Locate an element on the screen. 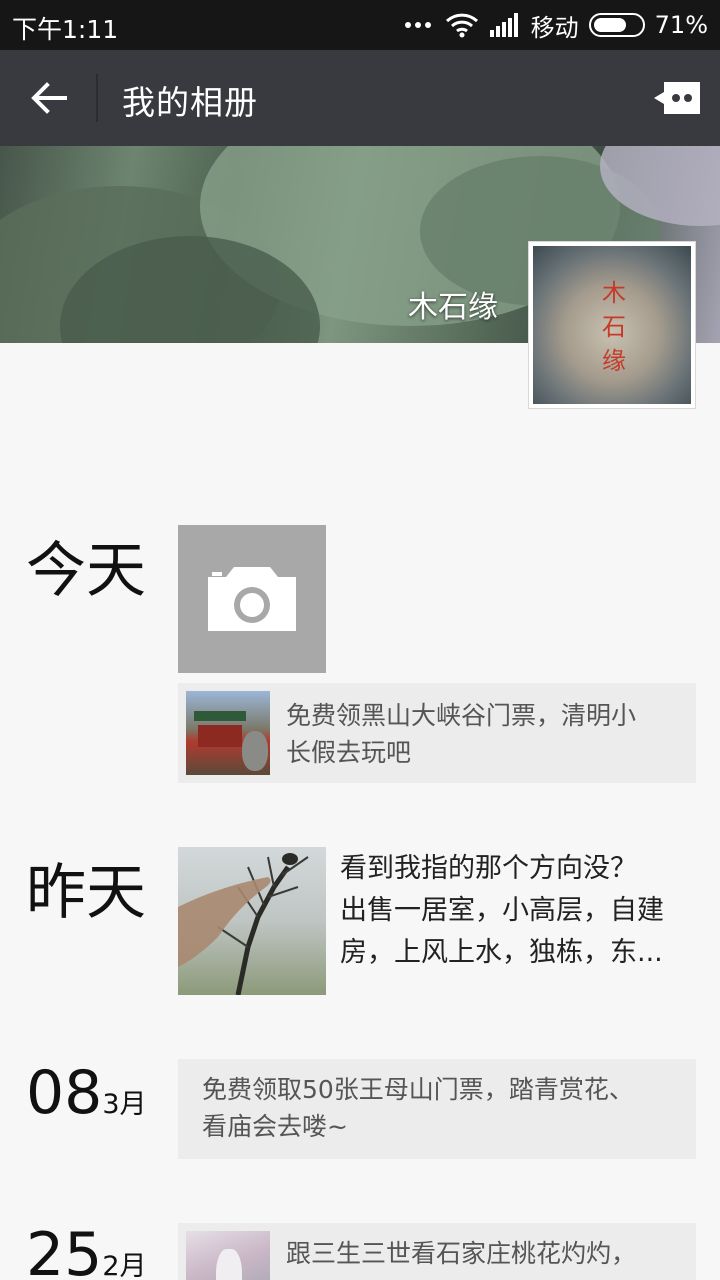 Image resolution: width=720 pixels, height=1280 pixels. date-2502: 252月 is located at coordinates (86, 1250).